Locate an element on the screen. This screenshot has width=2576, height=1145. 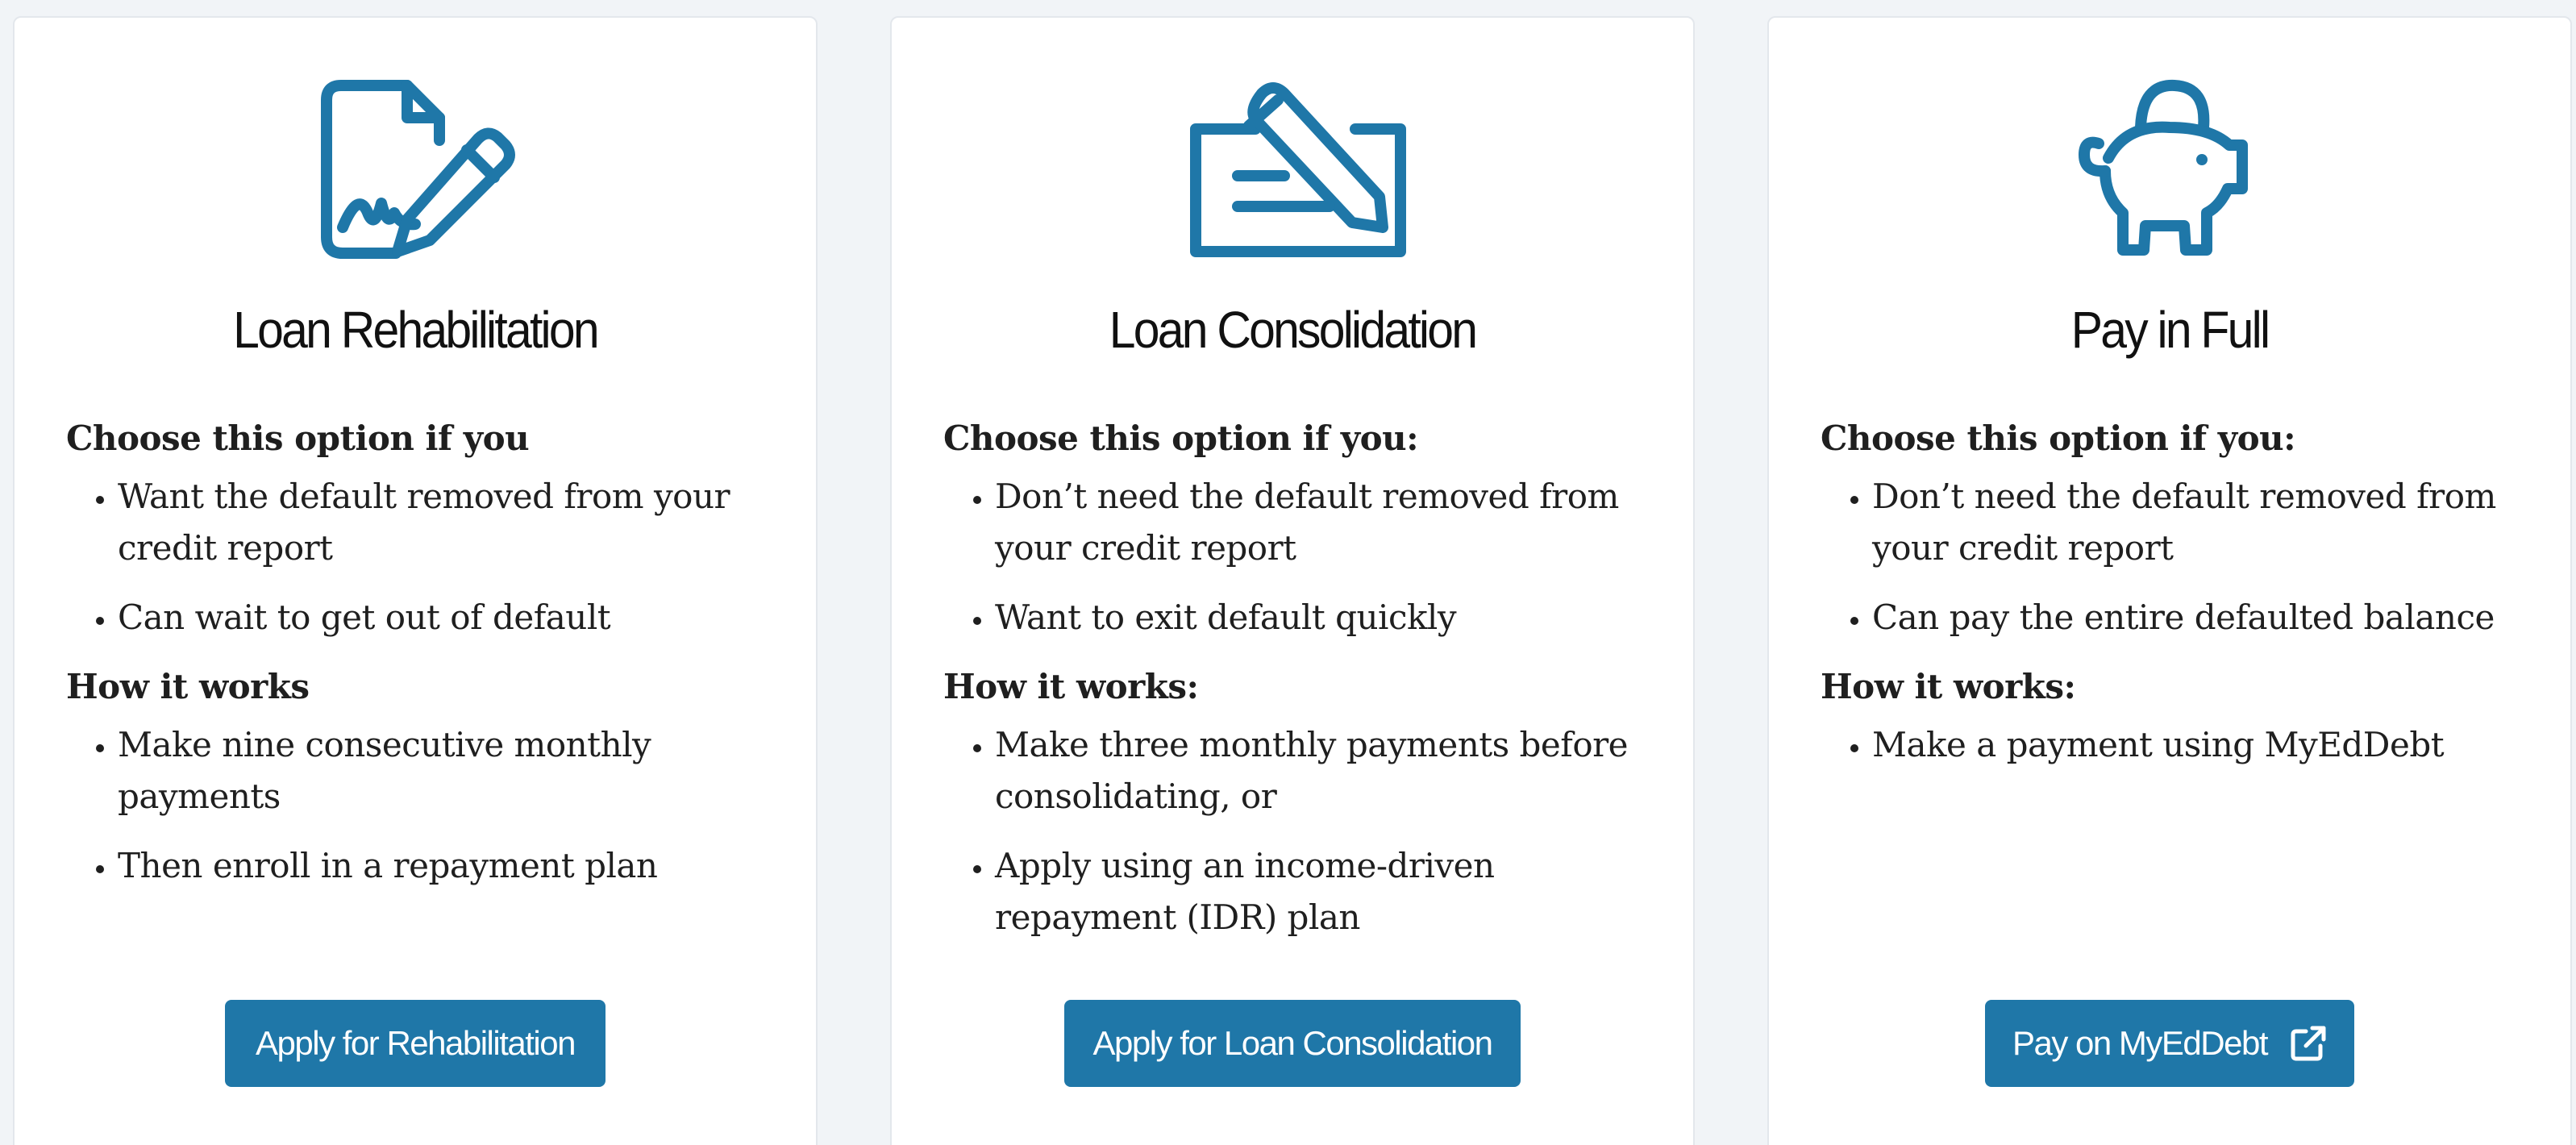
button-label: Pay on MyEdDebt is located at coordinates (2140, 1043).